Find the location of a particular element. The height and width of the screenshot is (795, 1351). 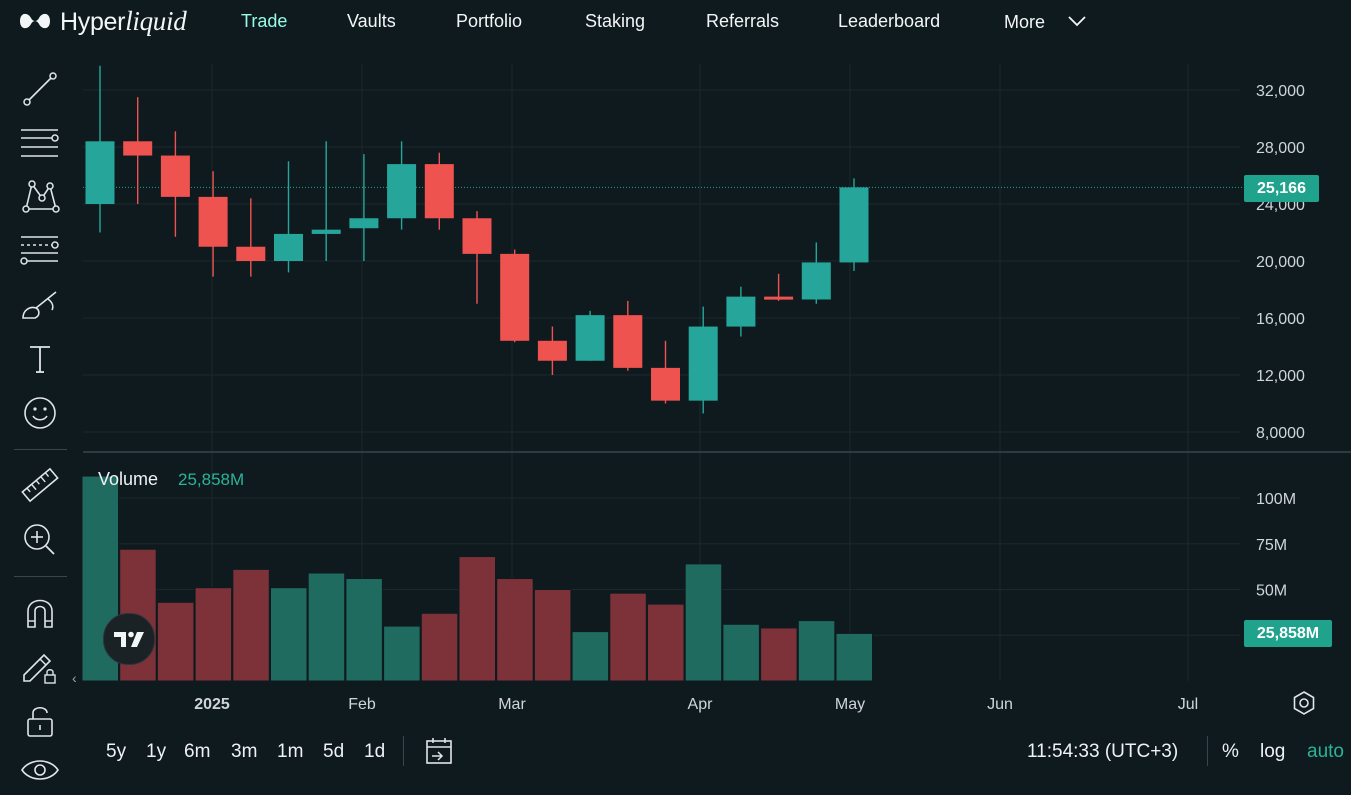

range-5d: 5d is located at coordinates (333, 752).